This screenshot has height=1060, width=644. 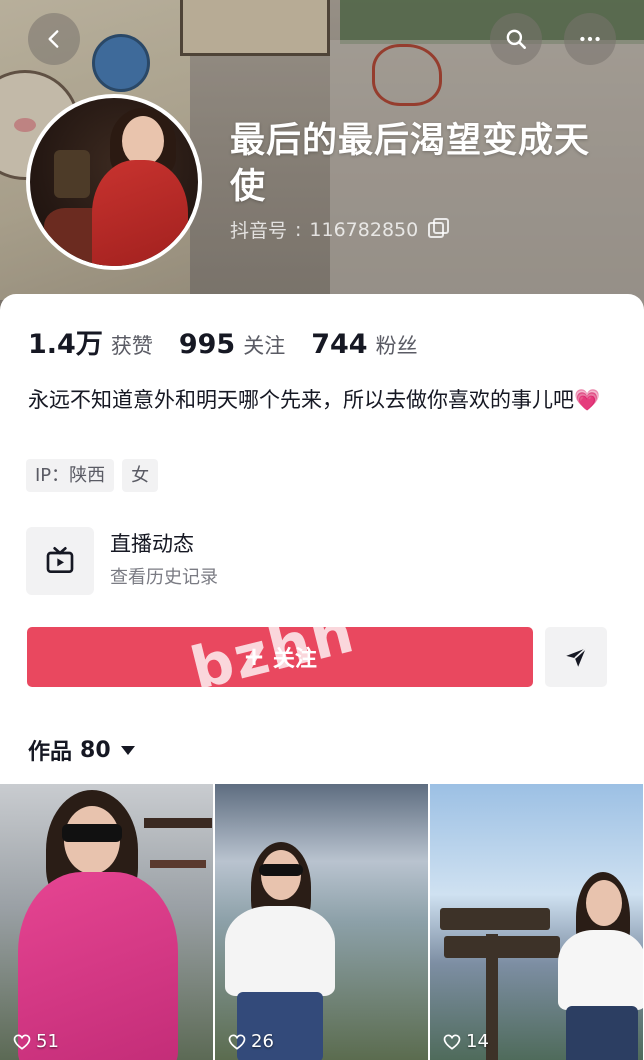 I want to click on follow-label: 关注, so click(x=294, y=659).